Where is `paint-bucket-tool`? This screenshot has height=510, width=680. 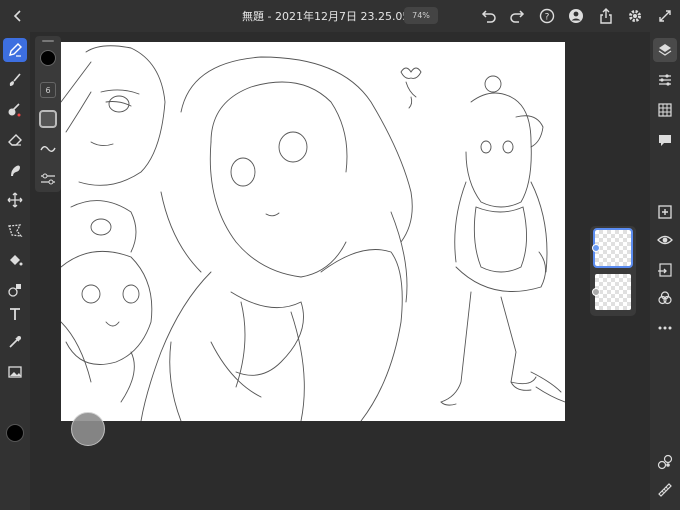
paint-bucket-tool is located at coordinates (15, 260).